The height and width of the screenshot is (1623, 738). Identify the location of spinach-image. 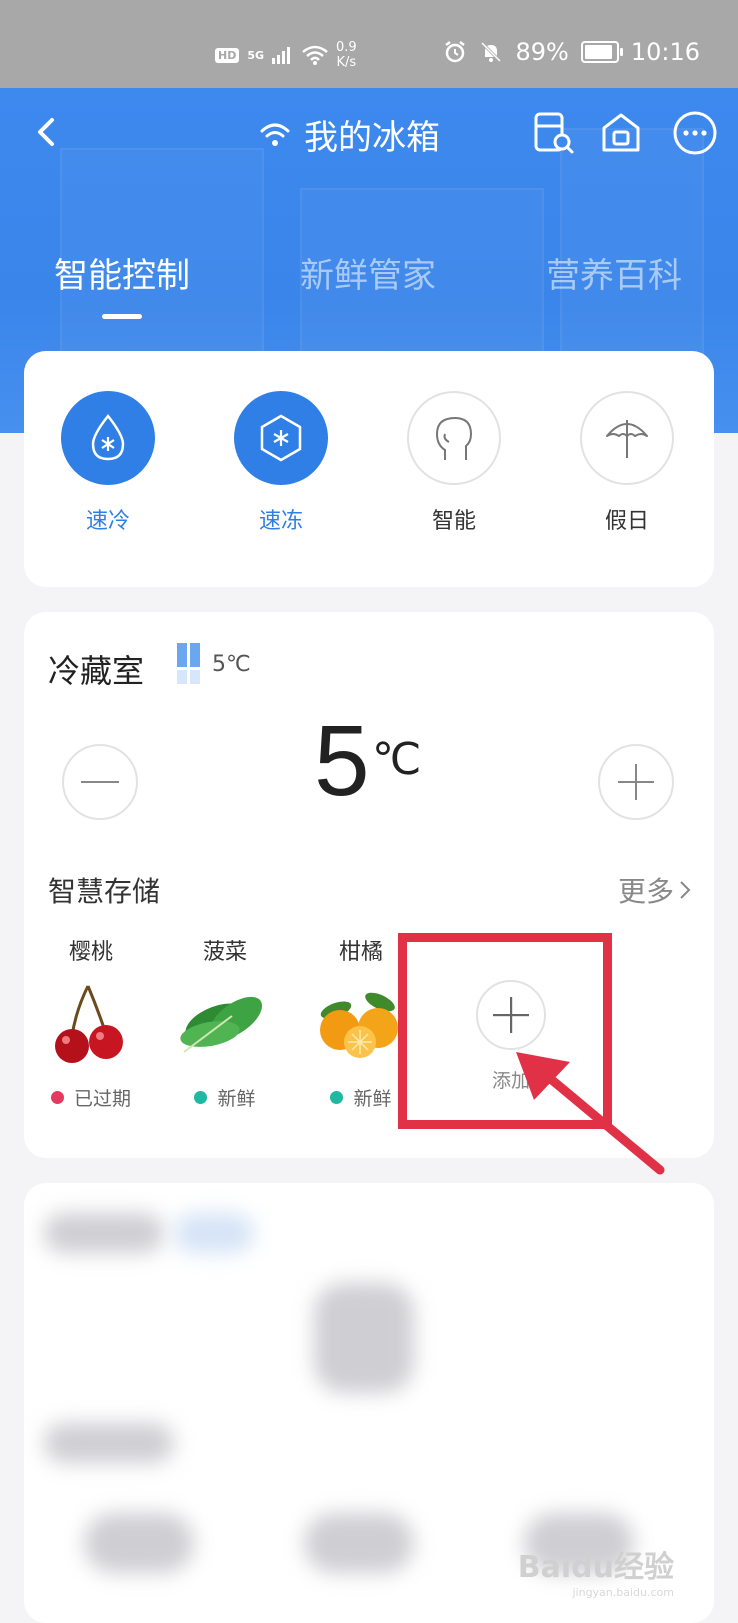
(221, 1024).